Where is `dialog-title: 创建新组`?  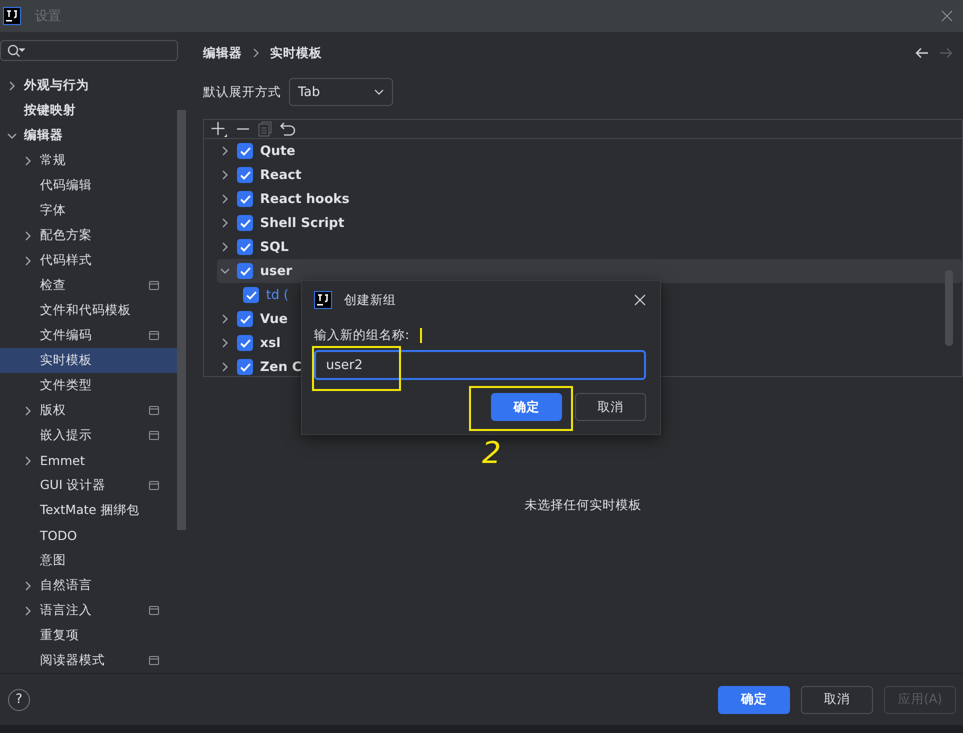
dialog-title: 创建新组 is located at coordinates (370, 300).